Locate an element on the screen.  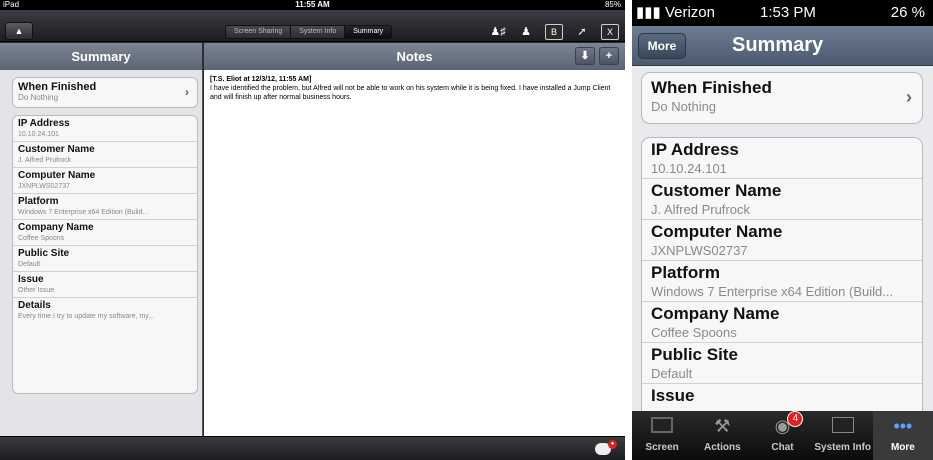
carrier-name: Verizon is located at coordinates (689, 12).